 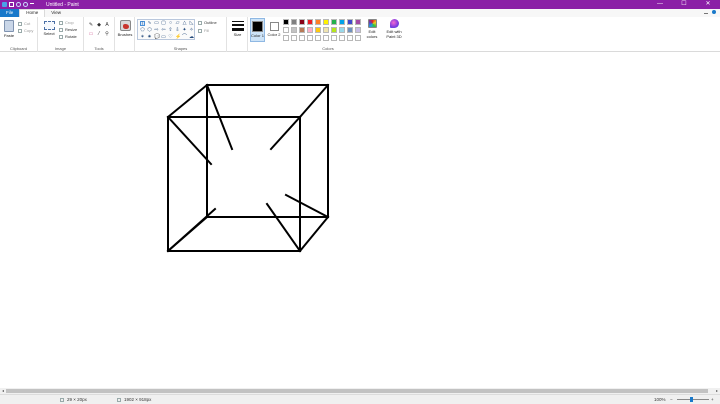 What do you see at coordinates (177, 30) in the screenshot?
I see `shape-option: ⇩` at bounding box center [177, 30].